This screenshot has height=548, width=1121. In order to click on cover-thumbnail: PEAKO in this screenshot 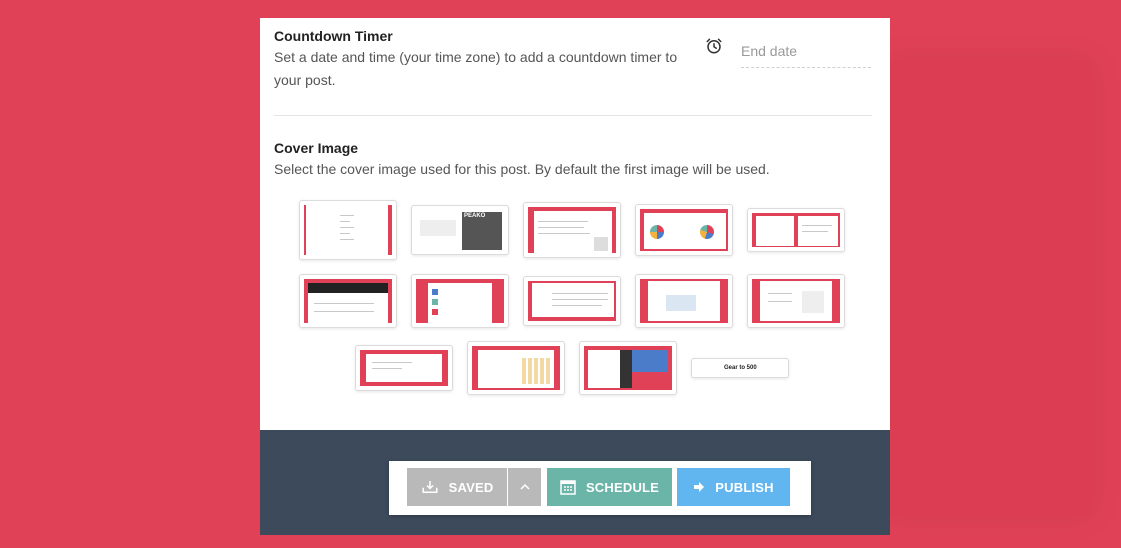, I will do `click(460, 230)`.